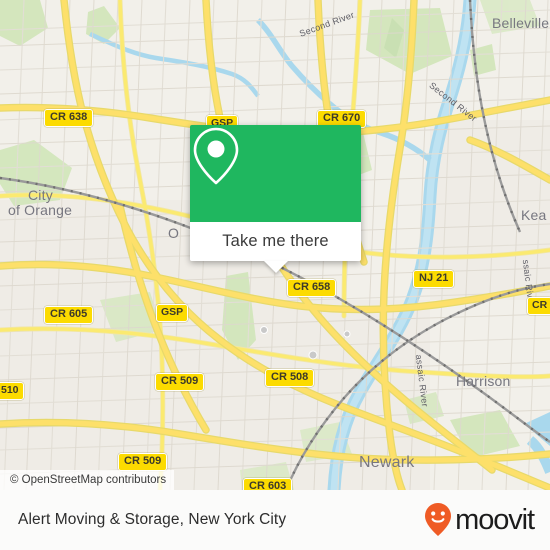 This screenshot has width=550, height=550. What do you see at coordinates (216, 156) in the screenshot?
I see `map-pin-icon` at bounding box center [216, 156].